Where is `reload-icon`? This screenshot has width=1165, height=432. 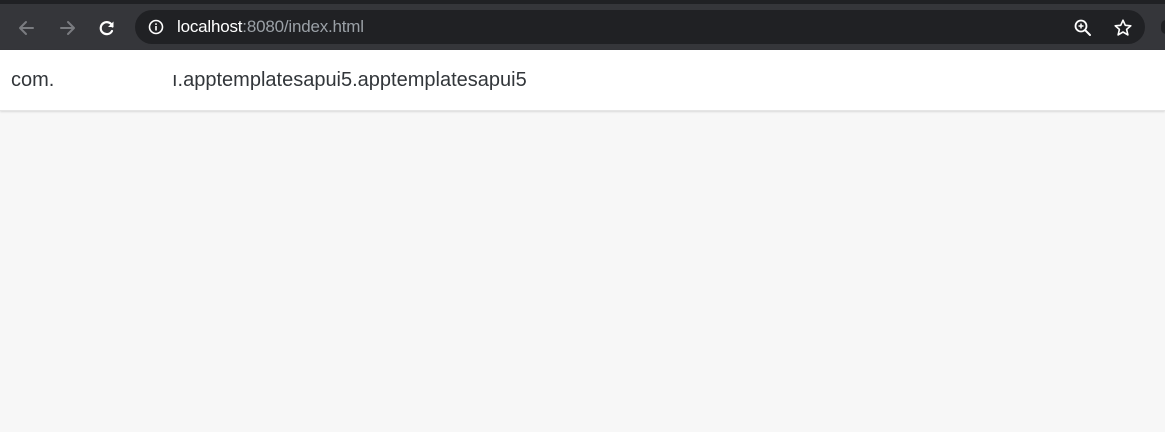 reload-icon is located at coordinates (107, 28).